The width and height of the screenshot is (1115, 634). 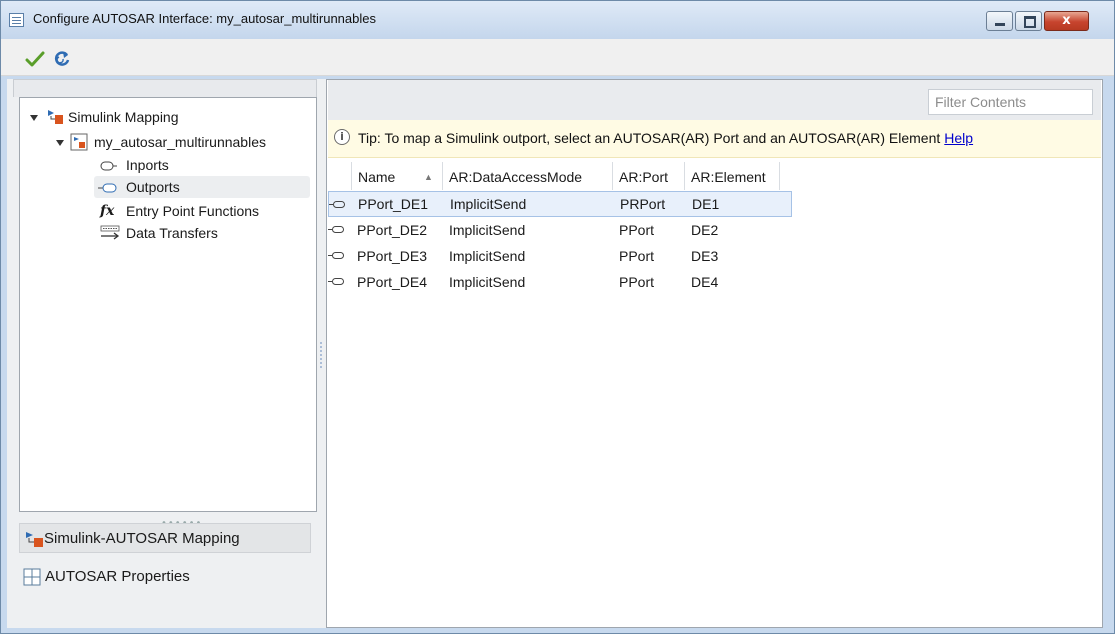 I want to click on table-row: PPort_DE4 ImplicitSend PPort DE4, so click(x=560, y=282).